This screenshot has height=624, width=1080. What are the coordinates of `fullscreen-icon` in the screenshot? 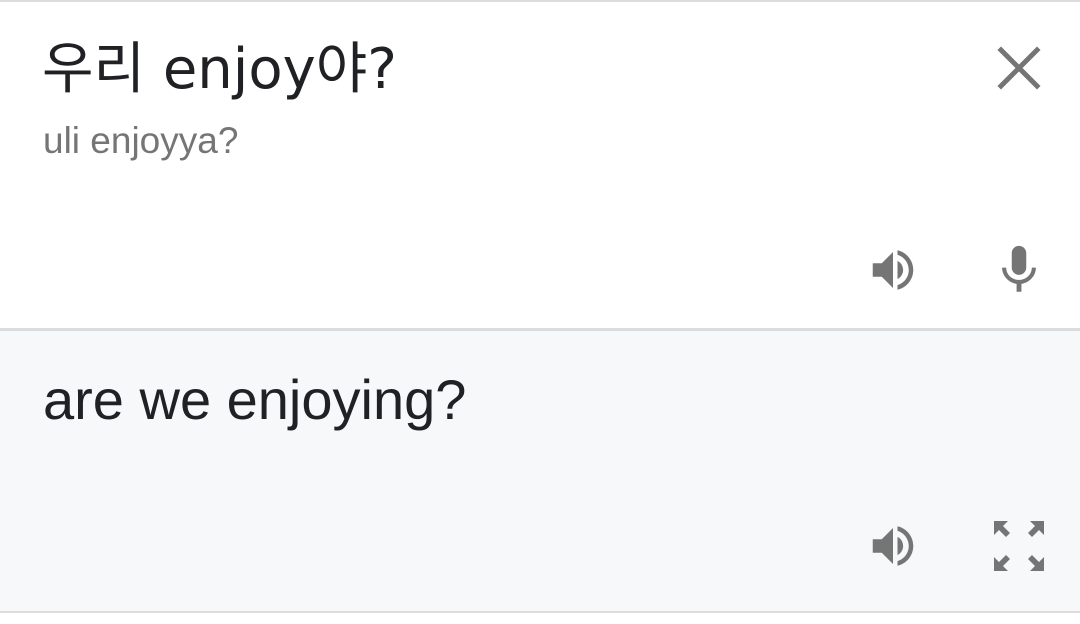 It's located at (1019, 546).